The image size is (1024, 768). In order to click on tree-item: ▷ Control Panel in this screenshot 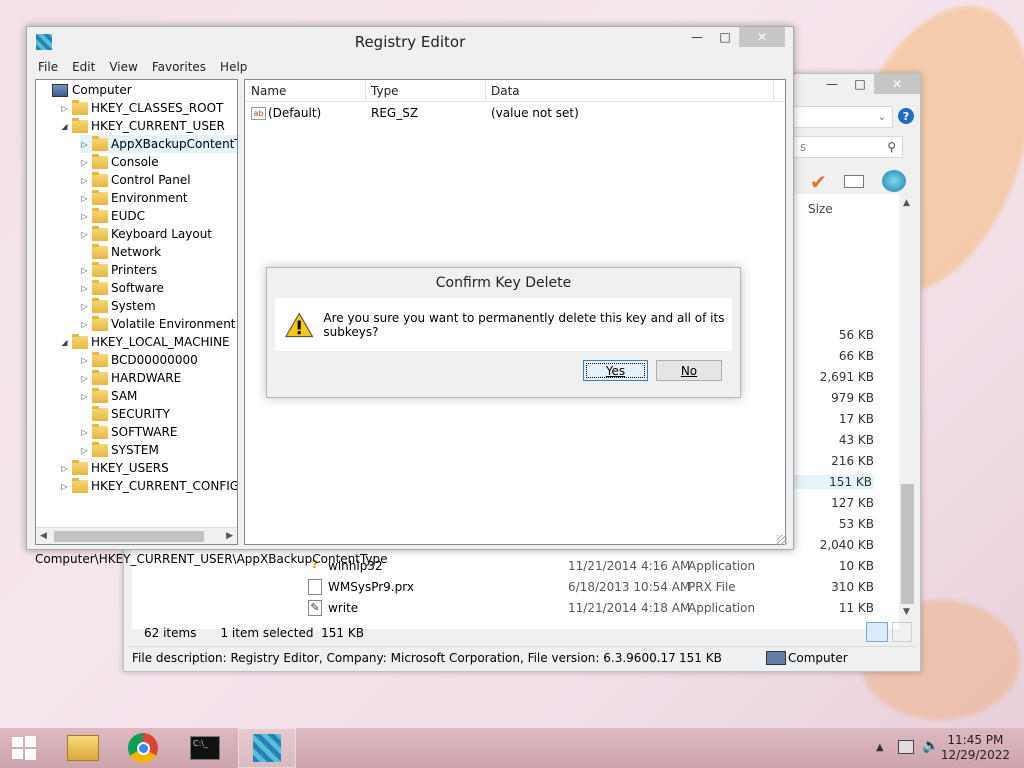, I will do `click(135, 180)`.